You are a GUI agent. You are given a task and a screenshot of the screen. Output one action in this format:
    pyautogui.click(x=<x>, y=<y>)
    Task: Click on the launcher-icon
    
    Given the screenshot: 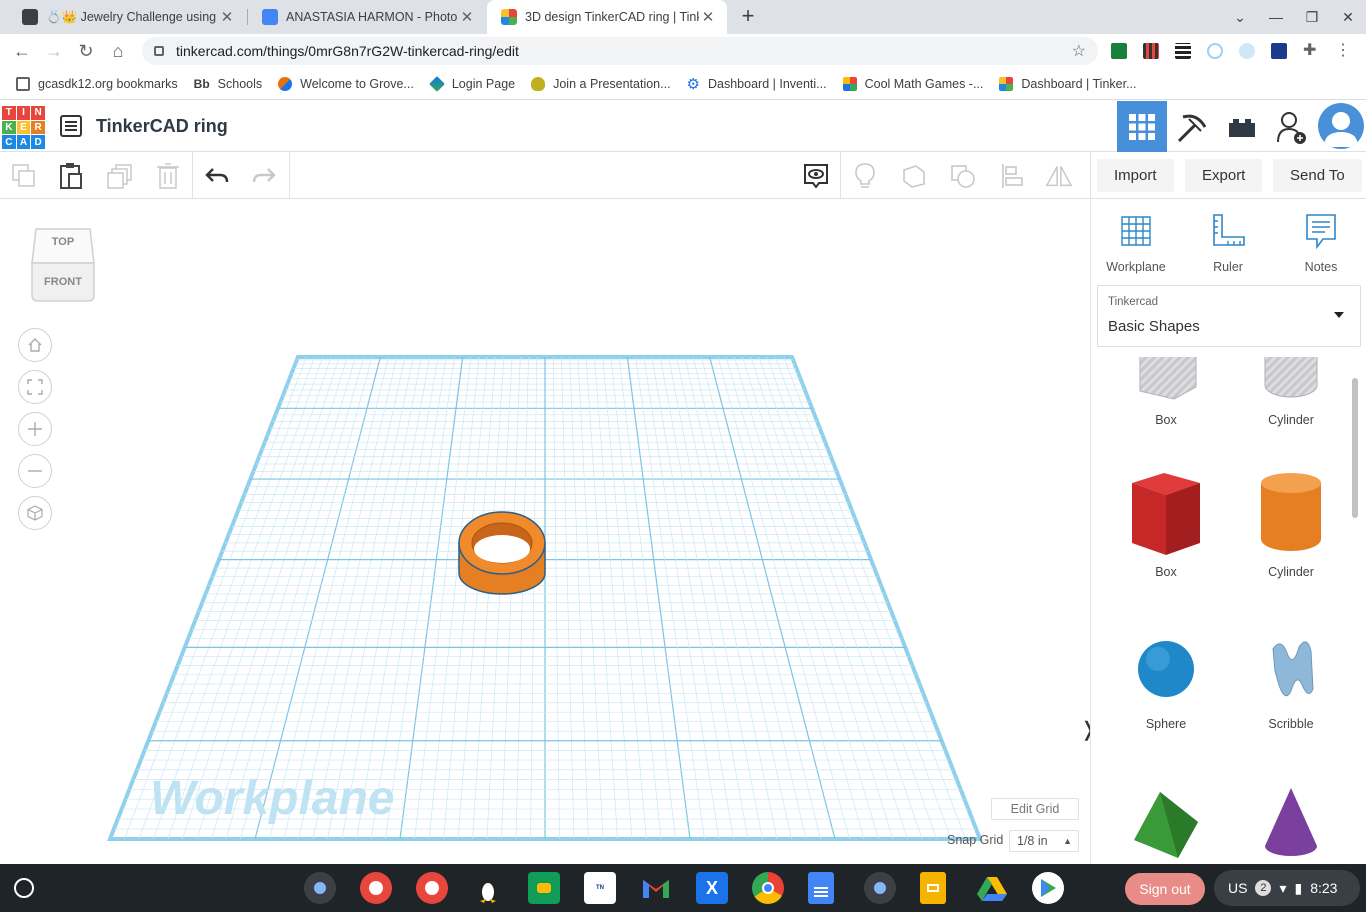 What is the action you would take?
    pyautogui.click(x=24, y=888)
    